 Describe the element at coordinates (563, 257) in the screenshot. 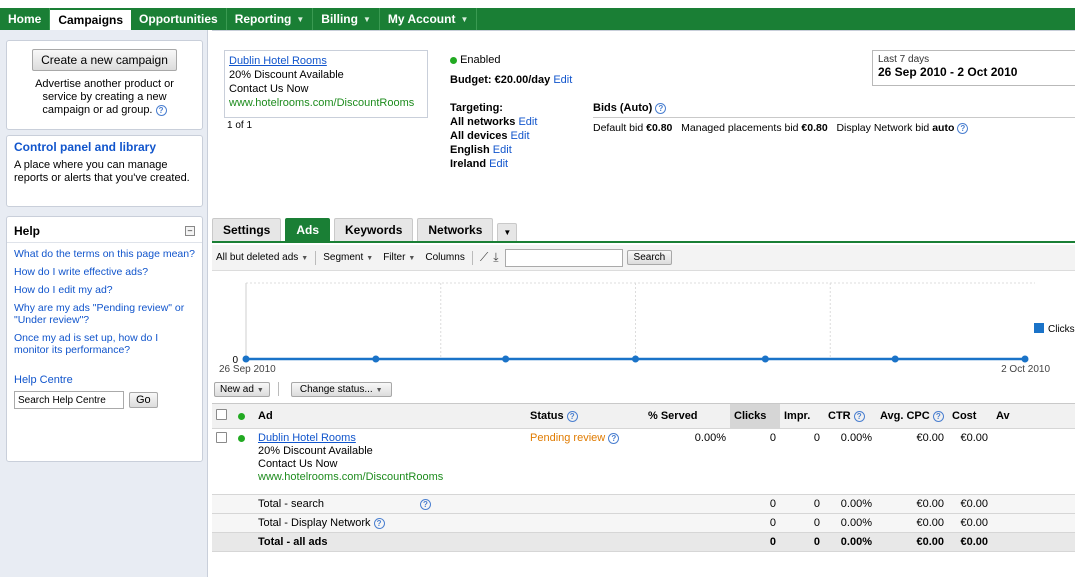

I see `ads-search-input` at that location.